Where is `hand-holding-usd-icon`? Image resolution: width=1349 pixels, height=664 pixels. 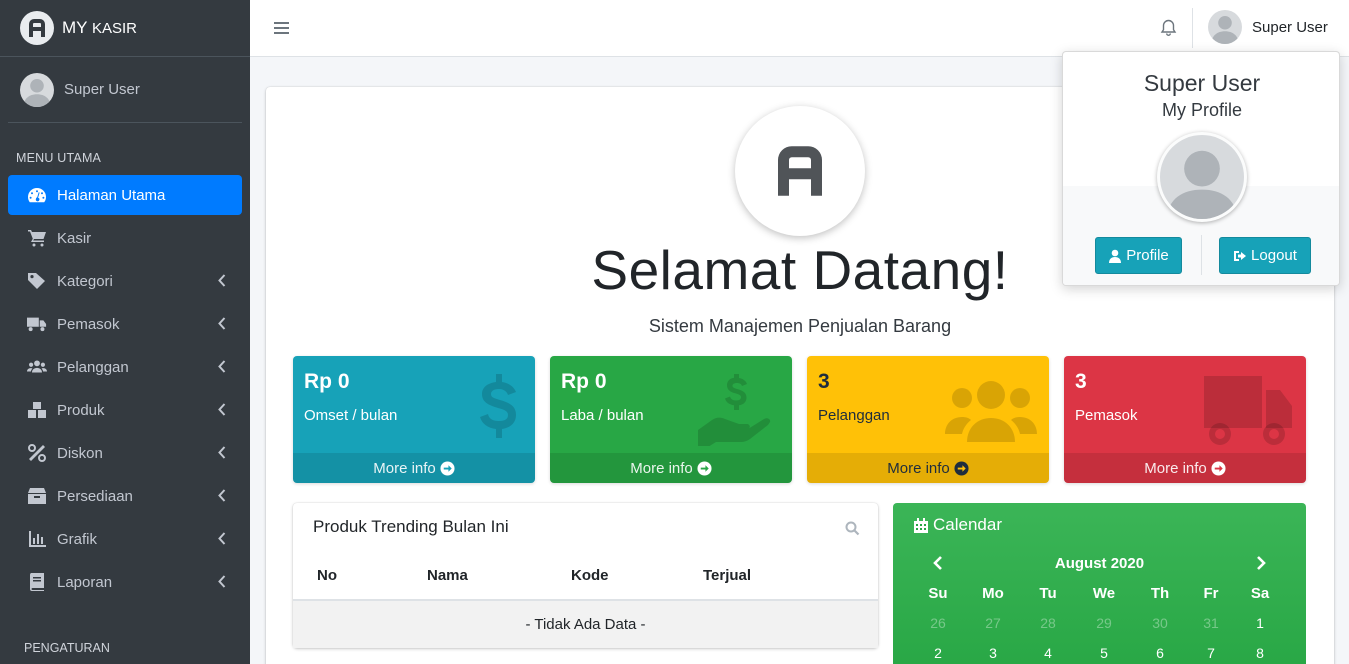 hand-holding-usd-icon is located at coordinates (734, 410).